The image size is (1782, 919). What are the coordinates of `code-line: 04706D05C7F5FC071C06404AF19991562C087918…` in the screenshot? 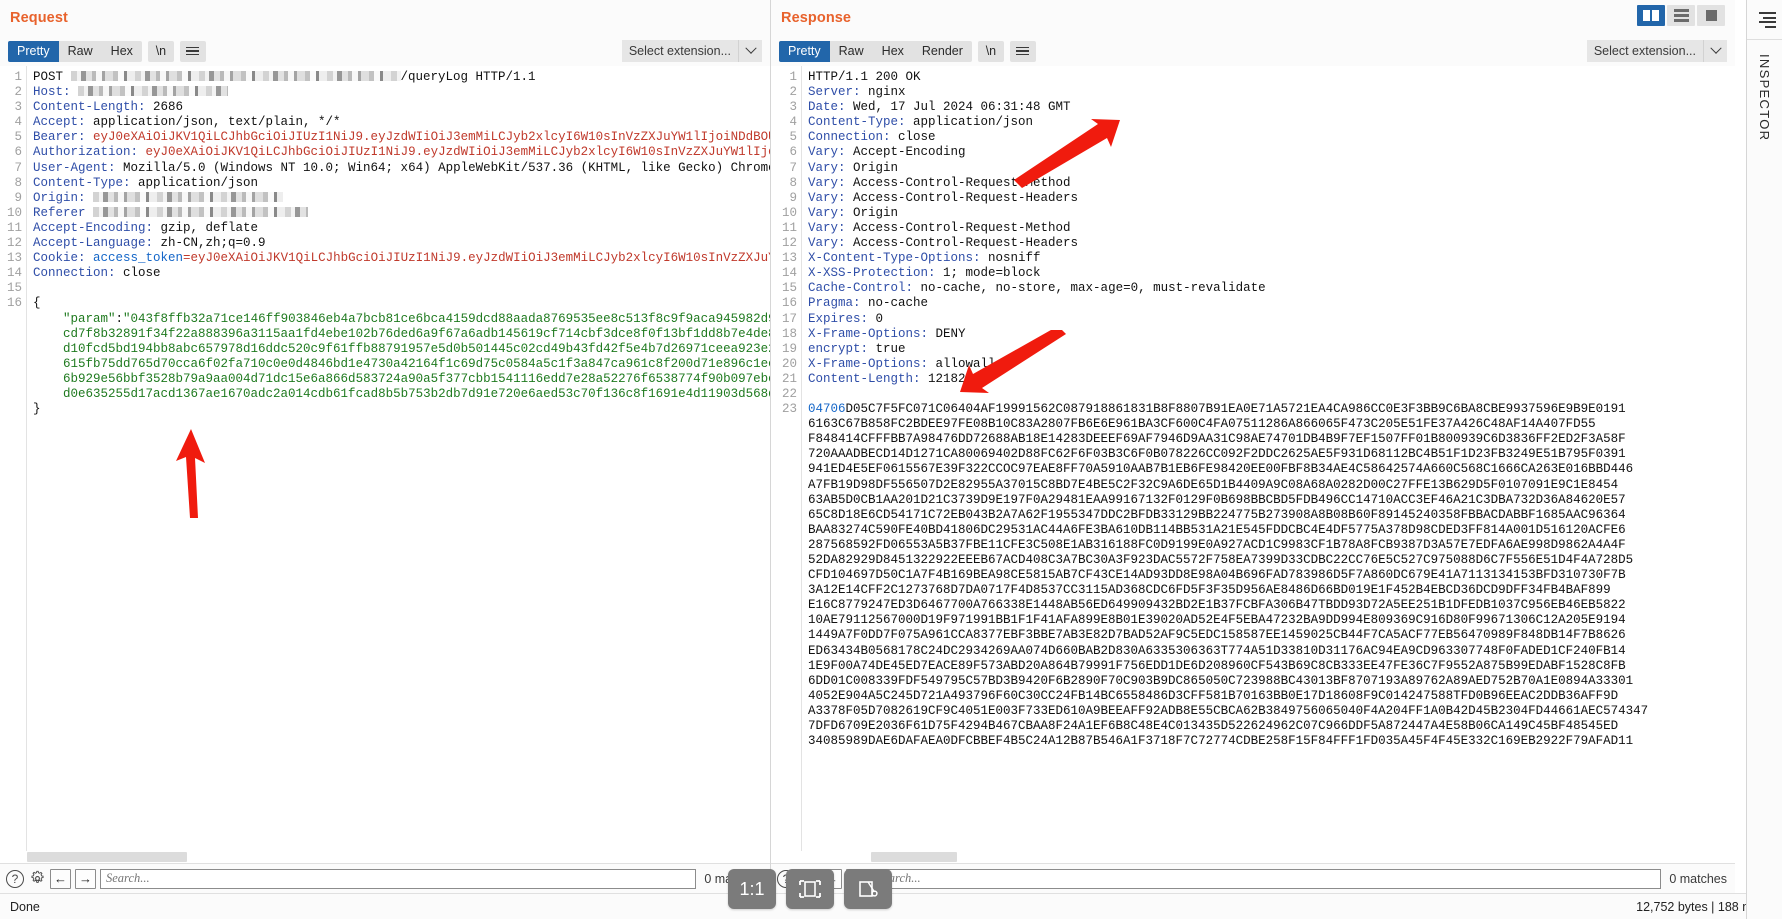 It's located at (1217, 409).